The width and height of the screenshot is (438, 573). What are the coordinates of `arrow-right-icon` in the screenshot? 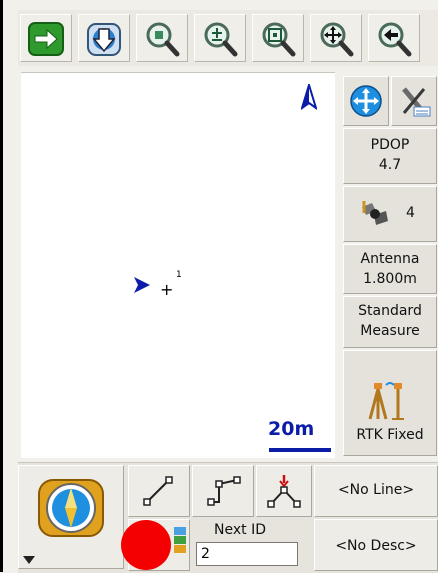 It's located at (46, 39).